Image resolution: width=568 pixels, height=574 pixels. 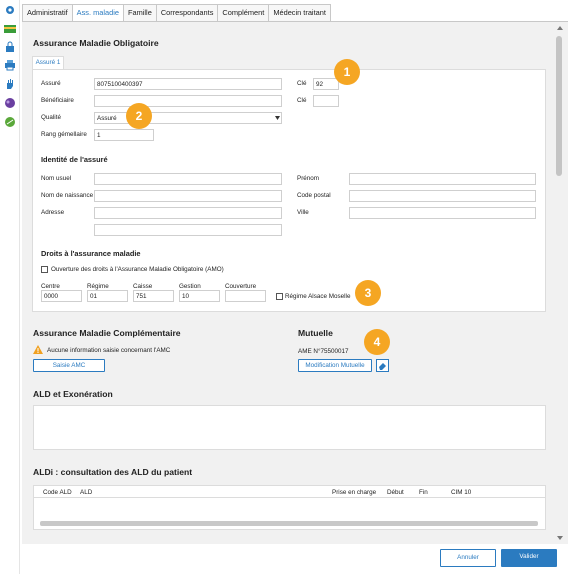 I want to click on warning-icon, so click(x=38, y=349).